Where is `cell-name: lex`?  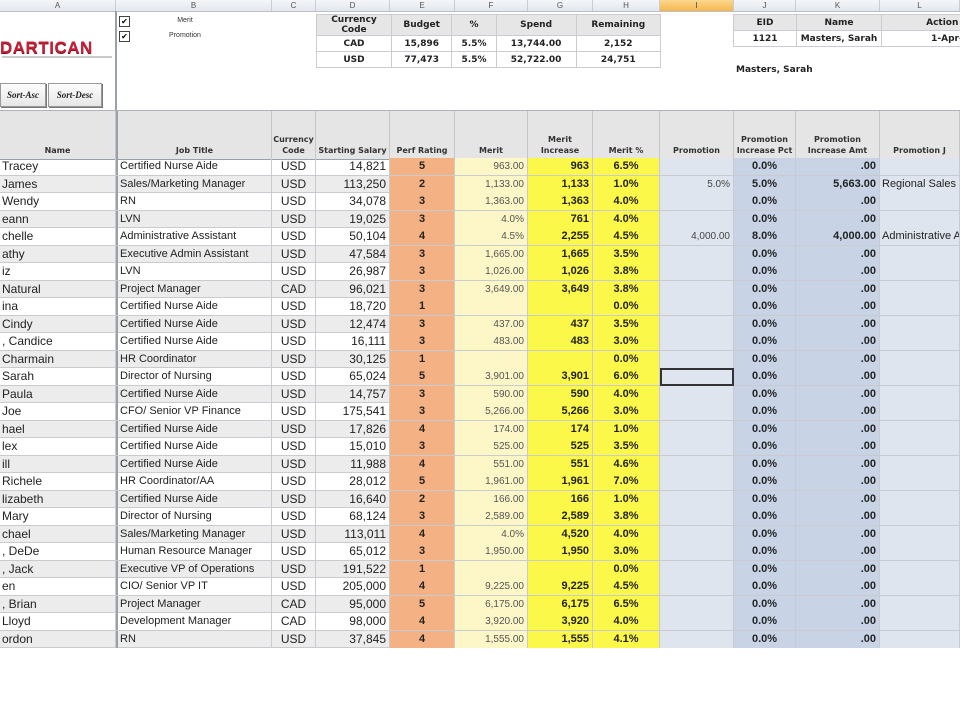
cell-name: lex is located at coordinates (58, 446).